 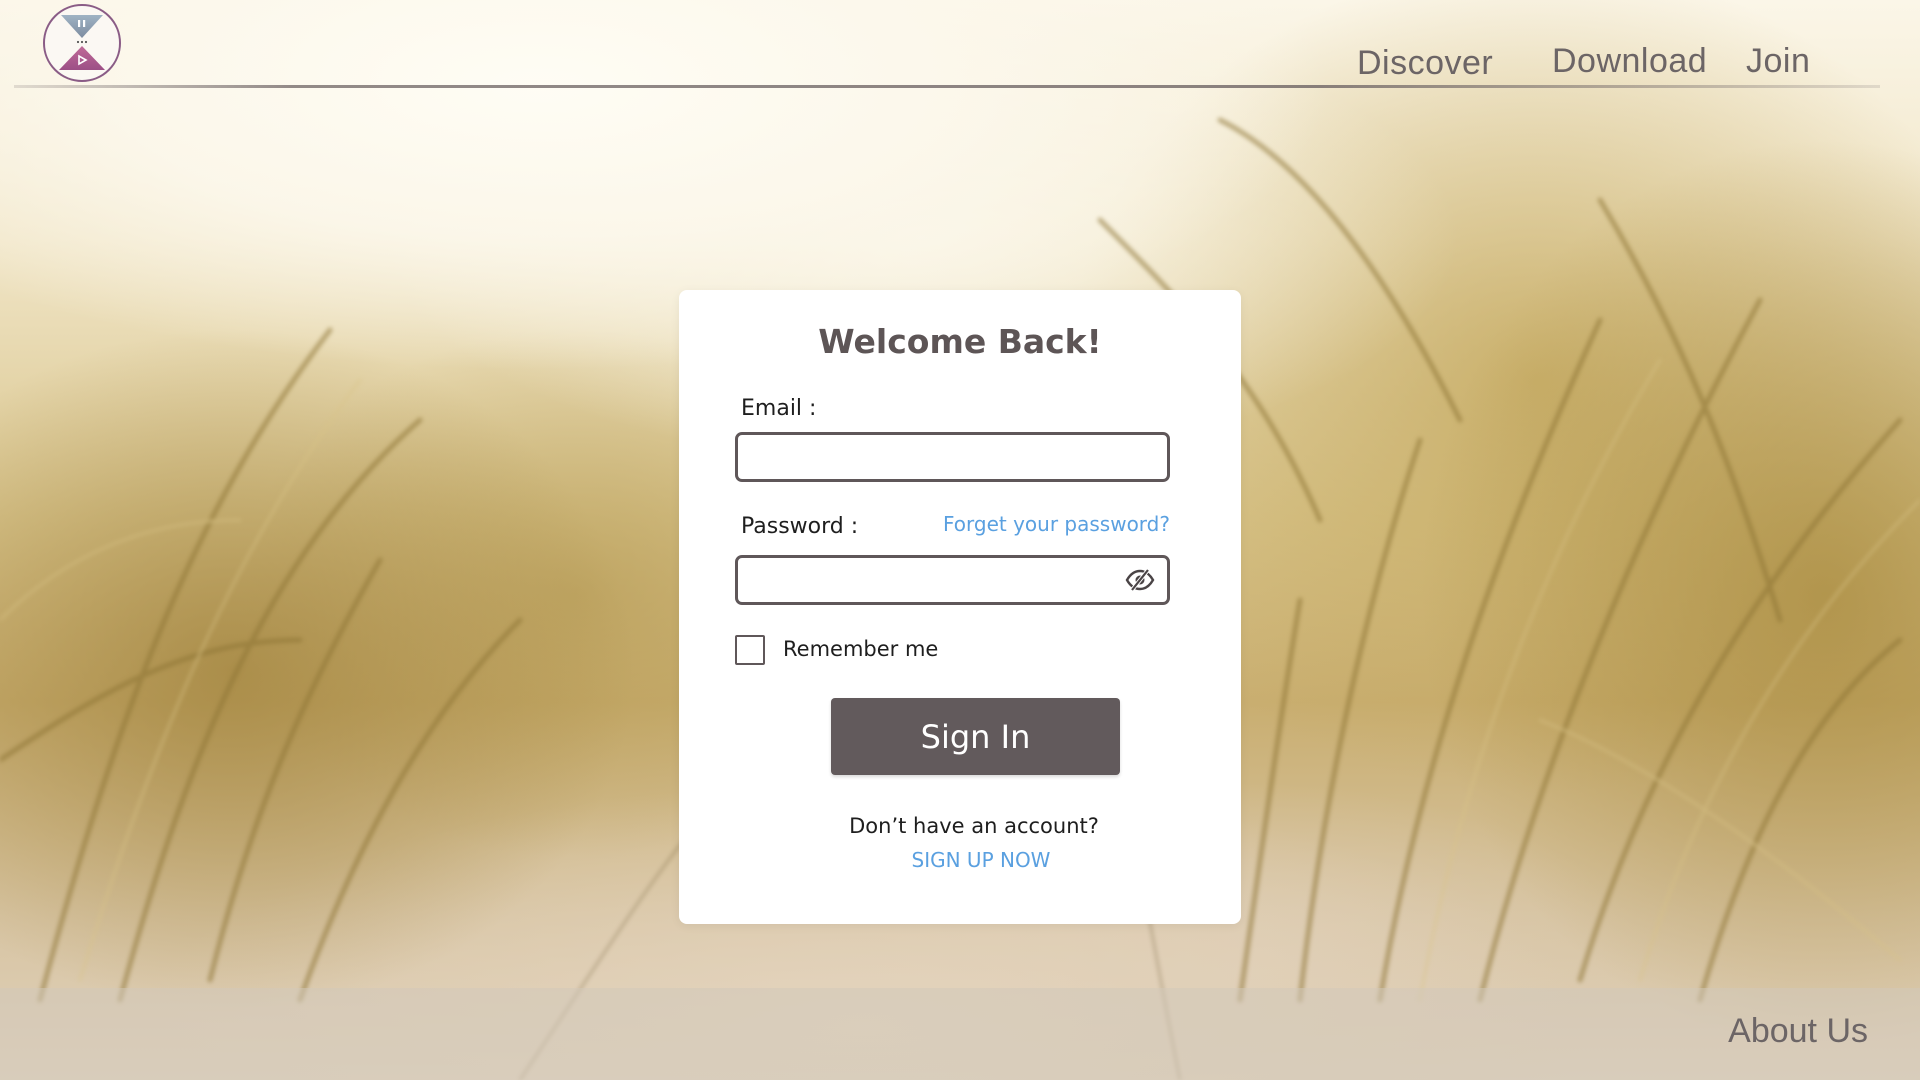 I want to click on sign-up-link: SIGN UP NOW, so click(x=981, y=860).